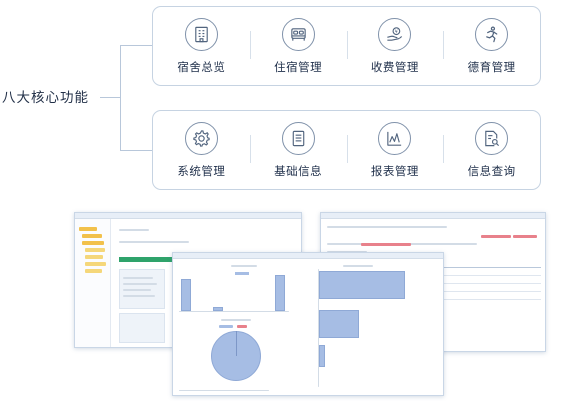 Image resolution: width=576 pixels, height=401 pixels. What do you see at coordinates (154, 242) in the screenshot?
I see `toolbar-row` at bounding box center [154, 242].